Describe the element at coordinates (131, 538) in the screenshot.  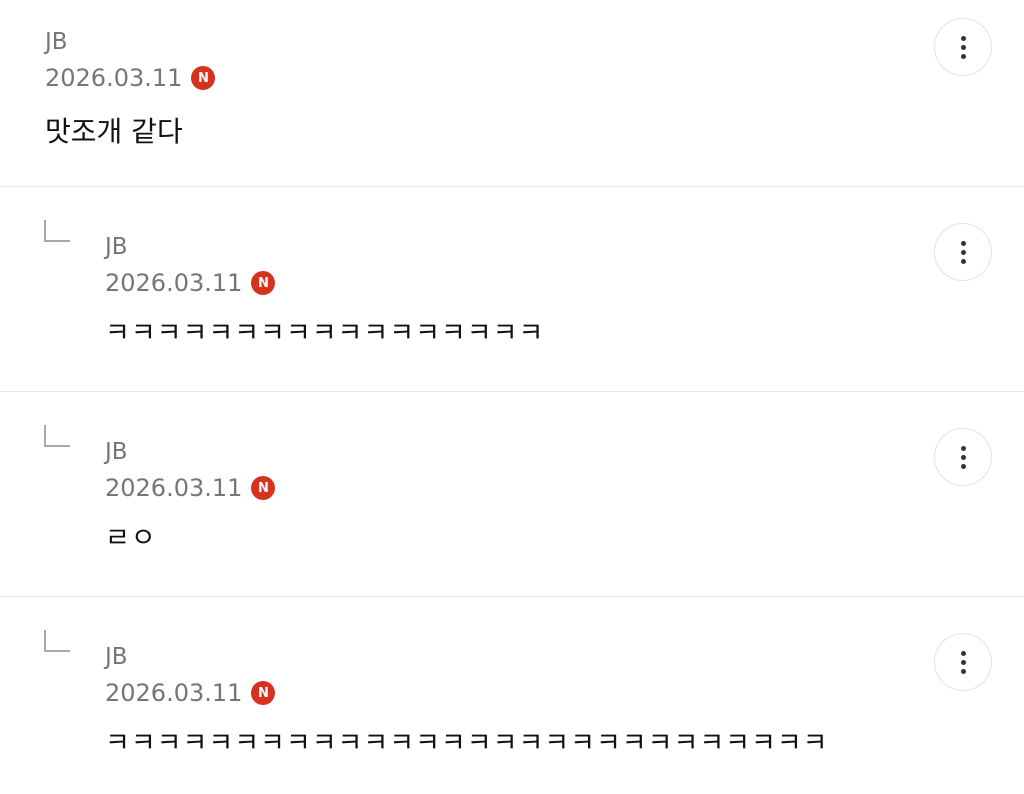
I see `comment-text: ㄹㅇ` at that location.